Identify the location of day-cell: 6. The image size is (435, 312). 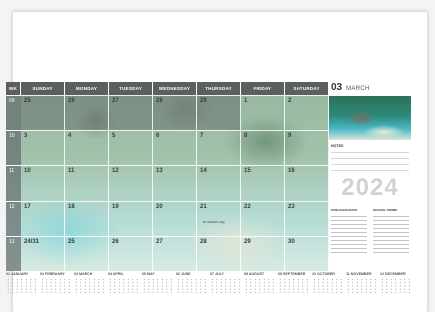
(175, 148).